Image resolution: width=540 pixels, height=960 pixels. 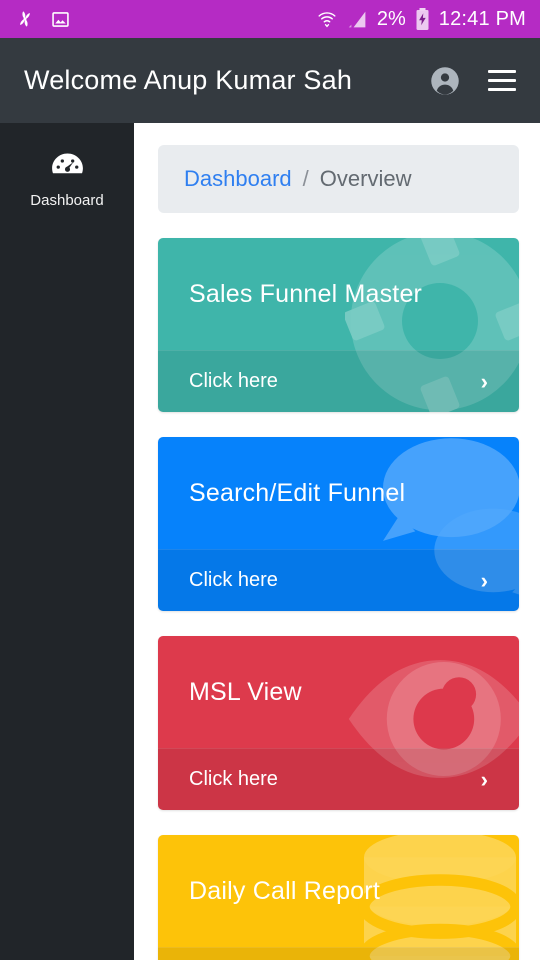 I want to click on page-title: Welcome Anup Kumar Sah, so click(x=188, y=80).